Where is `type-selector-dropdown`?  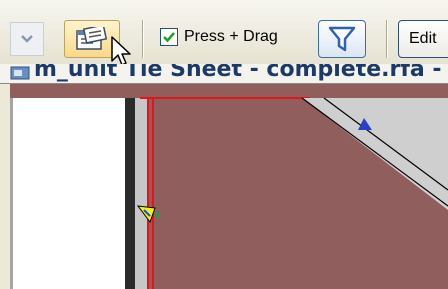 type-selector-dropdown is located at coordinates (27, 39).